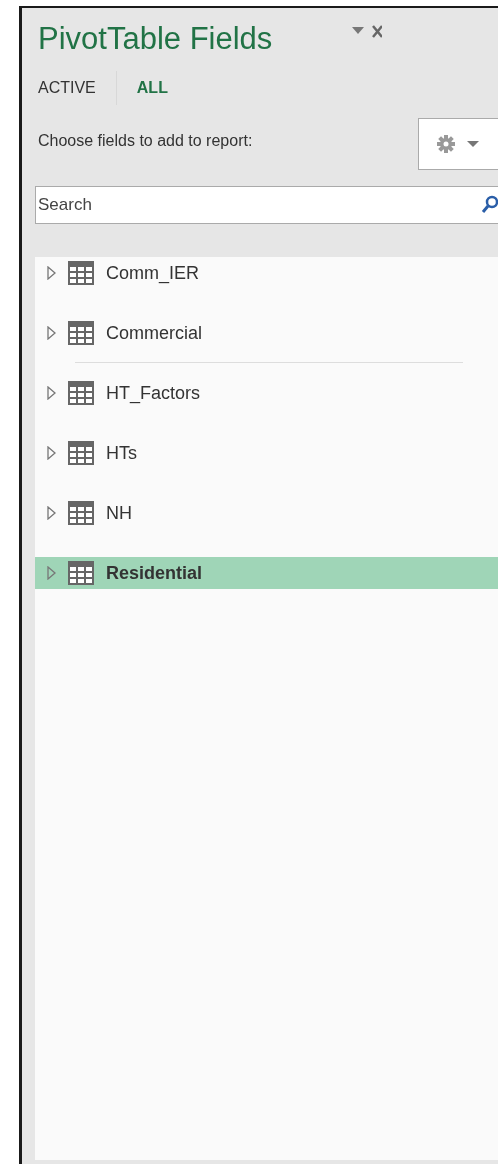 The height and width of the screenshot is (1172, 498). I want to click on tab: ACTIVE, so click(77, 88).